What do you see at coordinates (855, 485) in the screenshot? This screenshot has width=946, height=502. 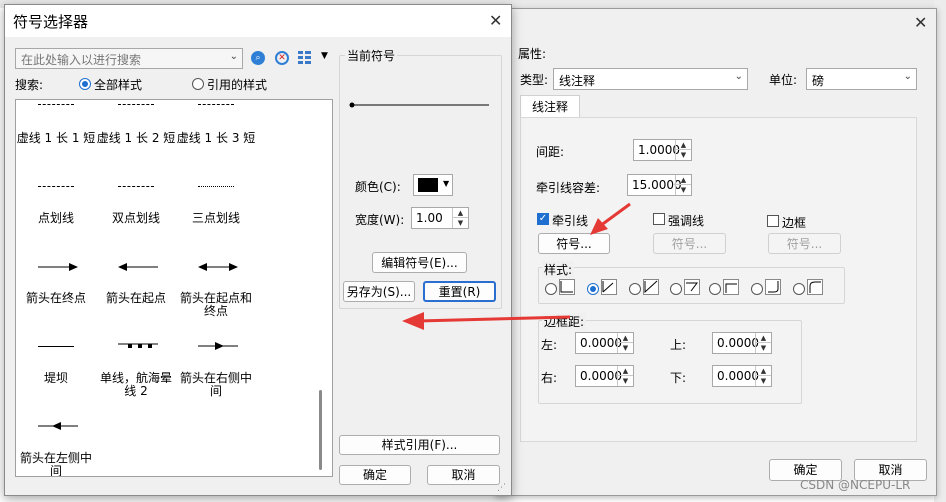 I see `watermark: CSDN @NCEPU-LR` at bounding box center [855, 485].